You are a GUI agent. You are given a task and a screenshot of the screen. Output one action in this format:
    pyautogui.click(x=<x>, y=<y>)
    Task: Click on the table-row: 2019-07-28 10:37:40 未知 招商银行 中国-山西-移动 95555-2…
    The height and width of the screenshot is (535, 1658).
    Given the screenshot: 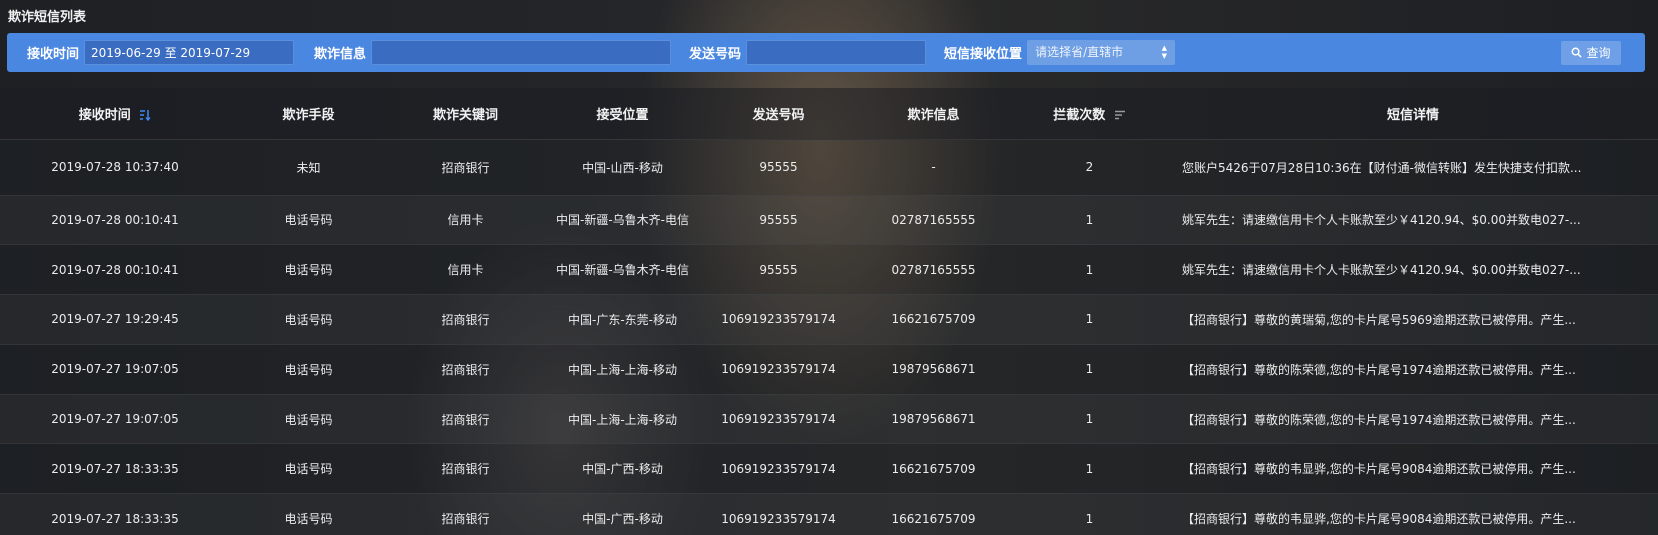 What is the action you would take?
    pyautogui.click(x=829, y=167)
    